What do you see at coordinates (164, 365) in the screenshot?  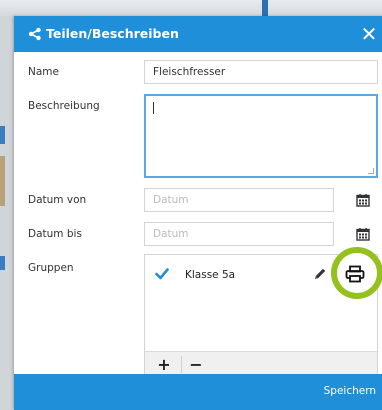 I see `add-group-button: +` at bounding box center [164, 365].